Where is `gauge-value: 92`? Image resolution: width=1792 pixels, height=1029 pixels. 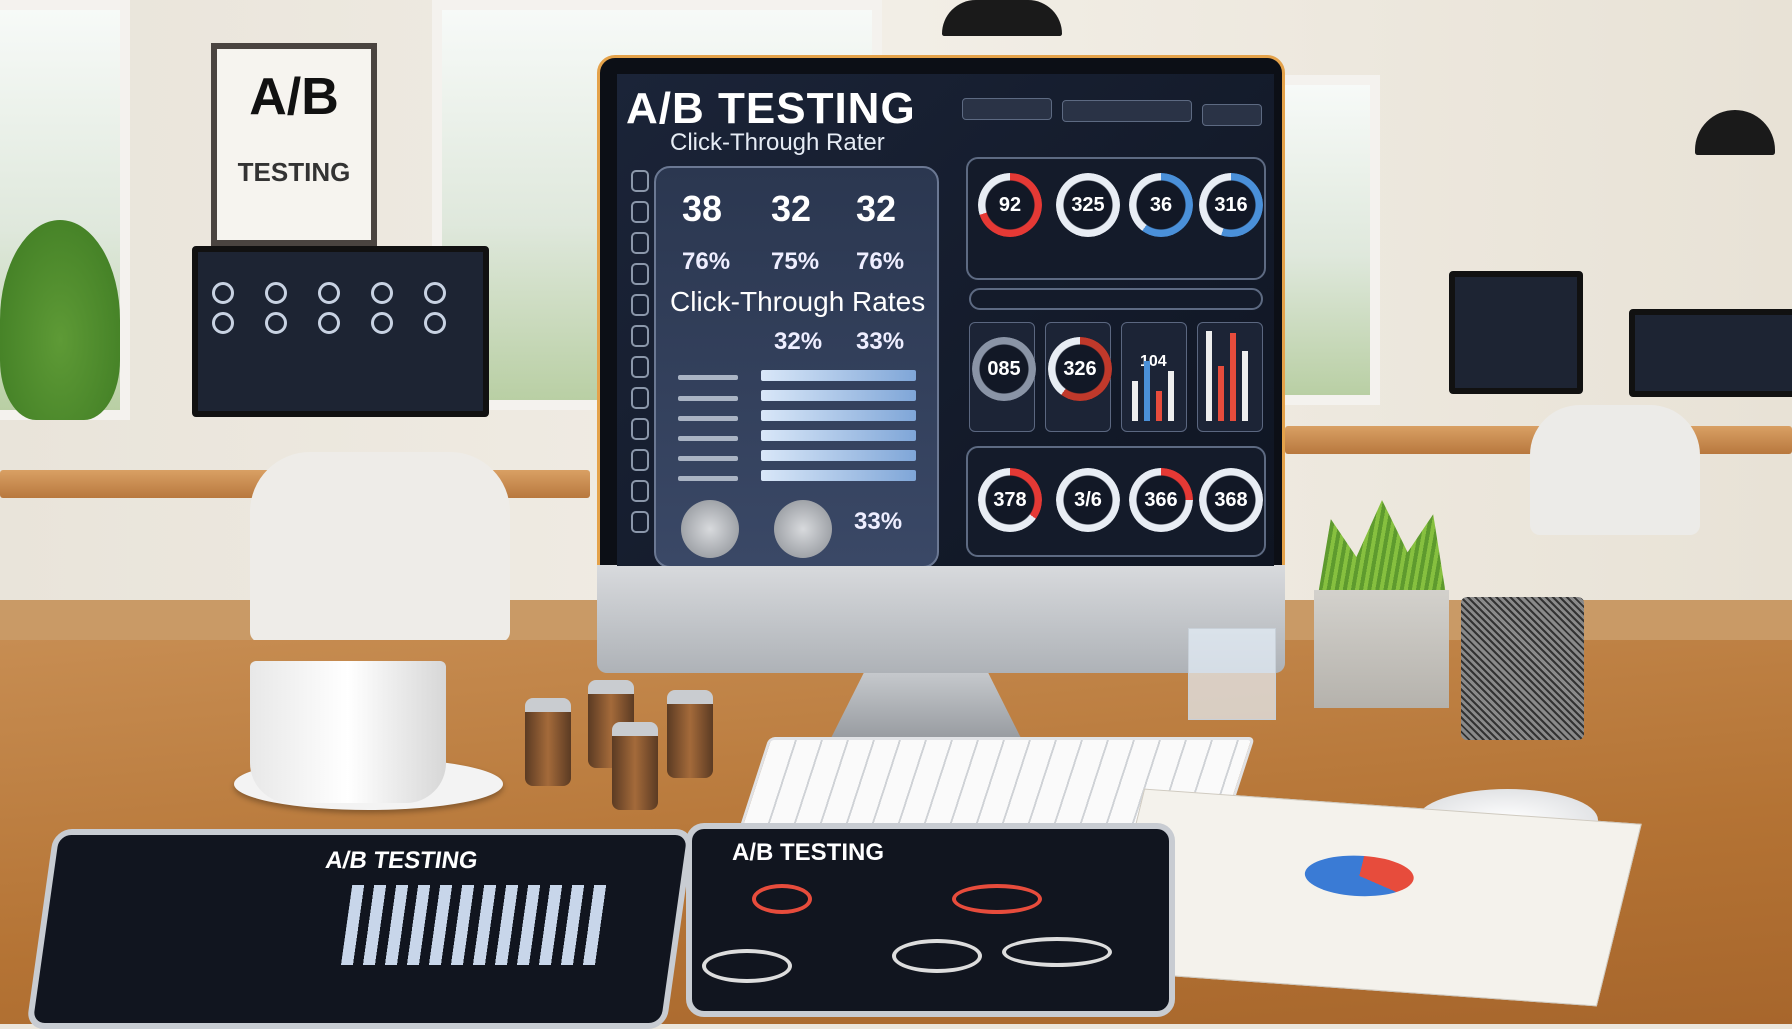 gauge-value: 92 is located at coordinates (1010, 204).